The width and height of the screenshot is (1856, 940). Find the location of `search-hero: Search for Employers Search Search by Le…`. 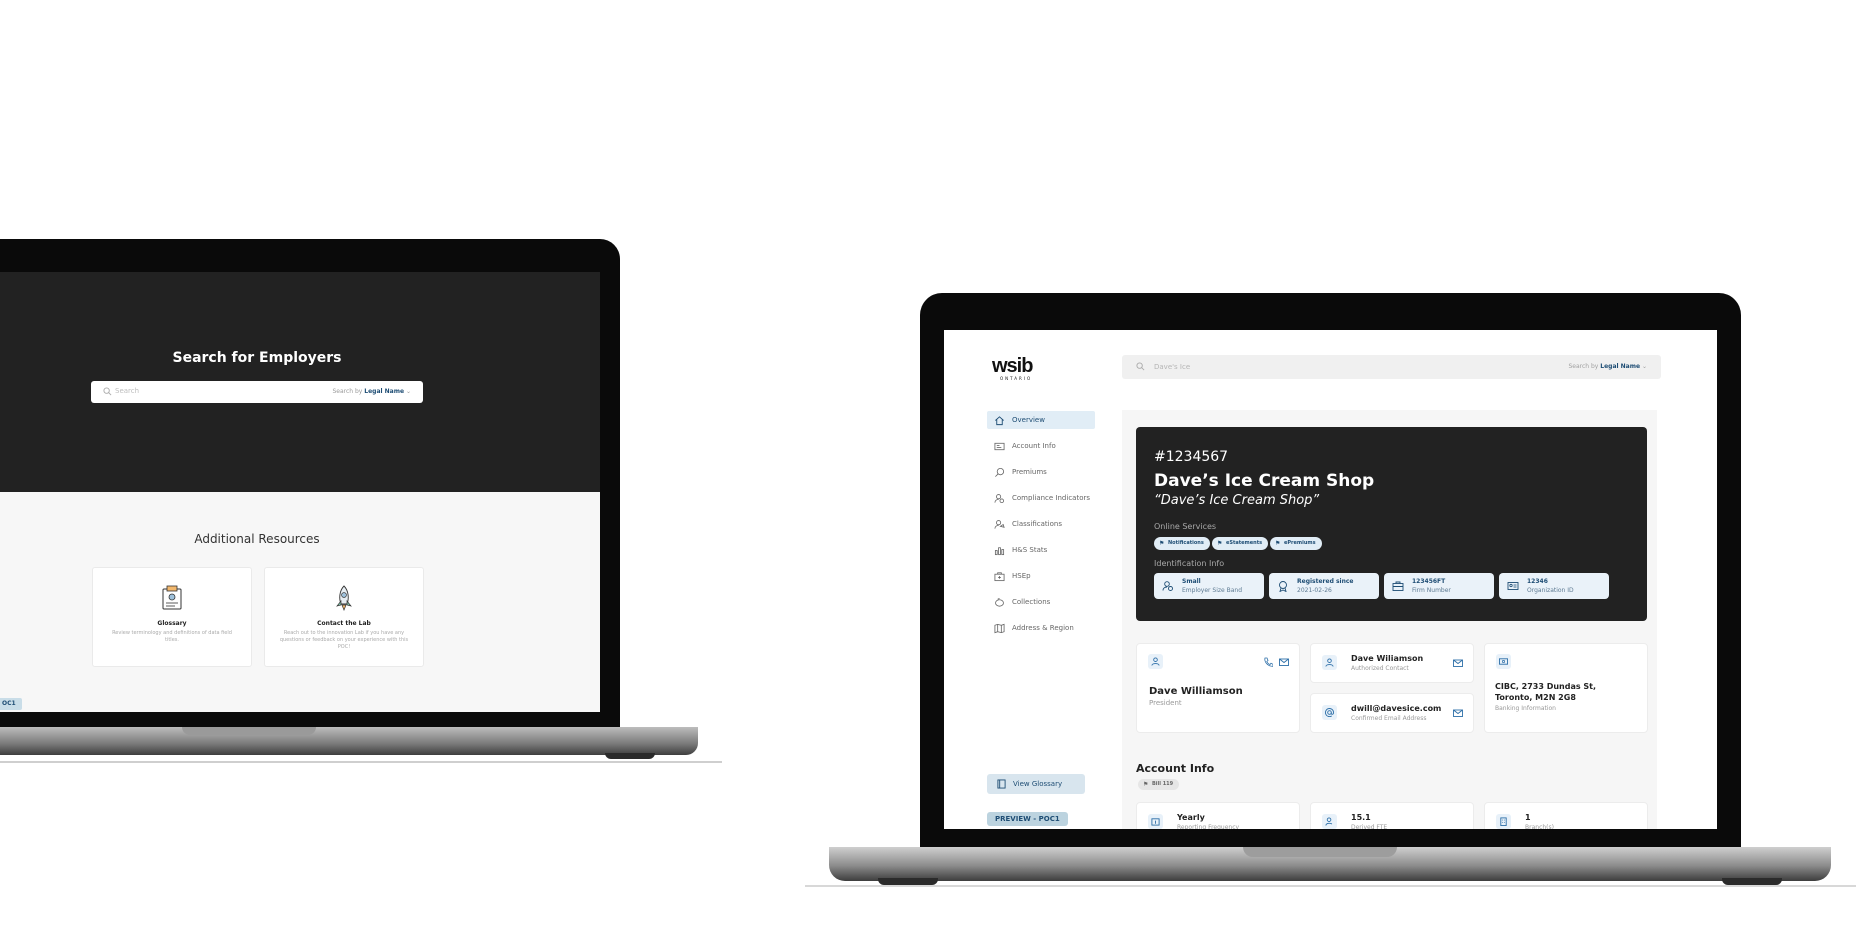

search-hero: Search for Employers Search Search by Le… is located at coordinates (300, 382).